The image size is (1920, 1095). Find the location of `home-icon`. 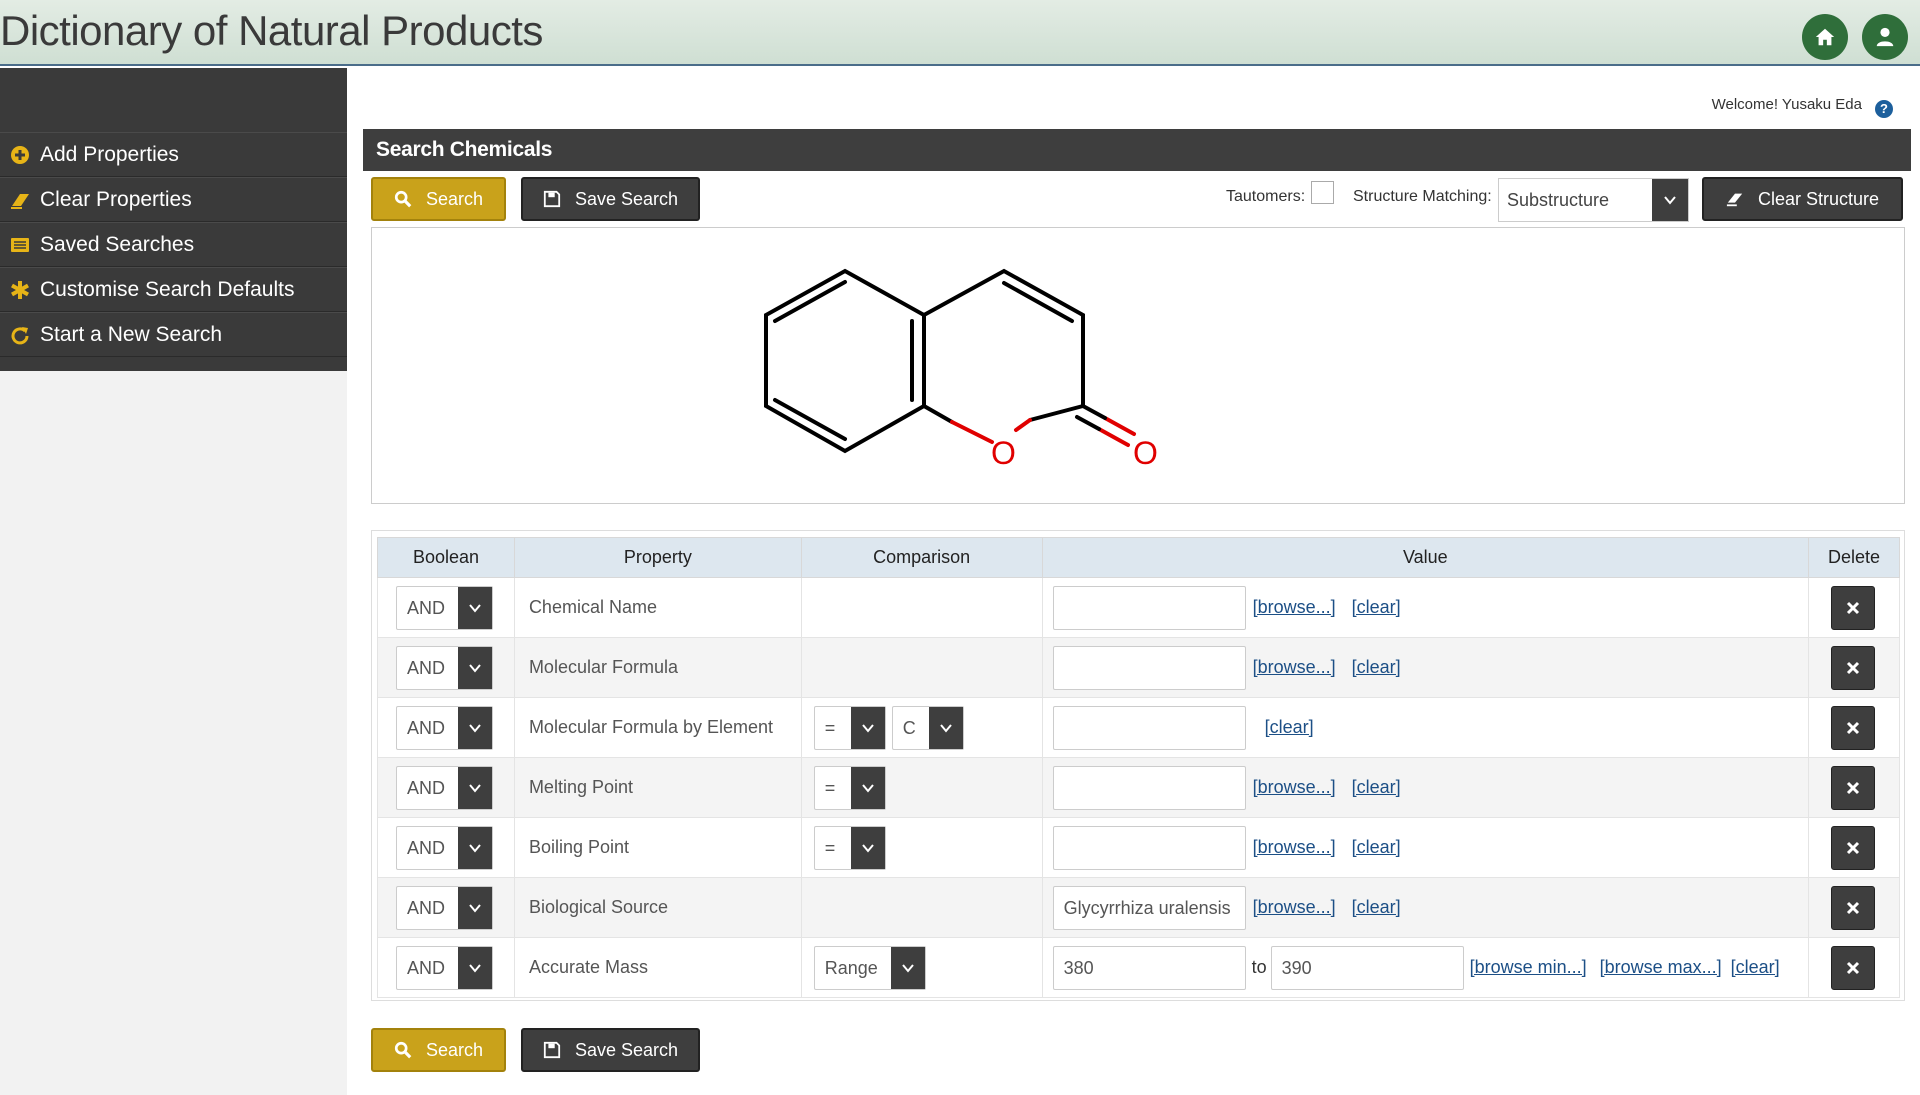

home-icon is located at coordinates (1825, 37).